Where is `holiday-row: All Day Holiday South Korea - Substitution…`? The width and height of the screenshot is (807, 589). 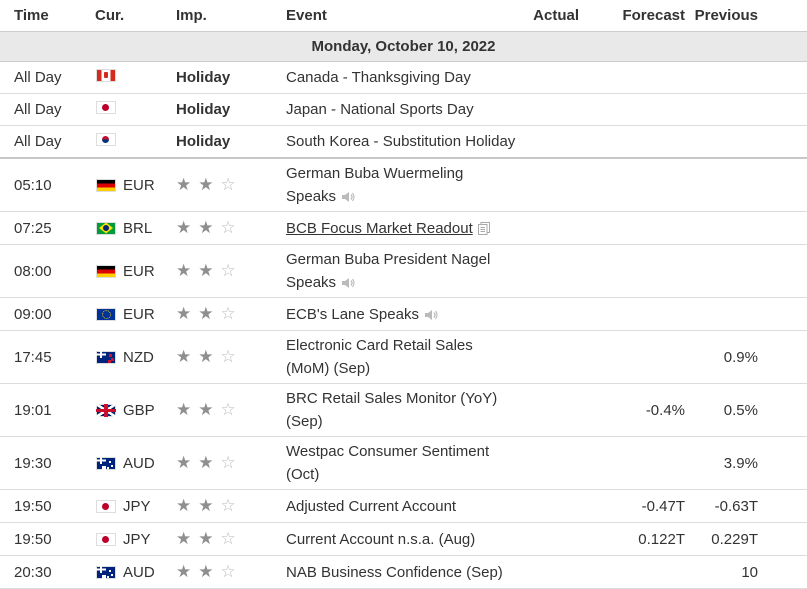
holiday-row: All Day Holiday South Korea - Substitution… is located at coordinates (403, 142).